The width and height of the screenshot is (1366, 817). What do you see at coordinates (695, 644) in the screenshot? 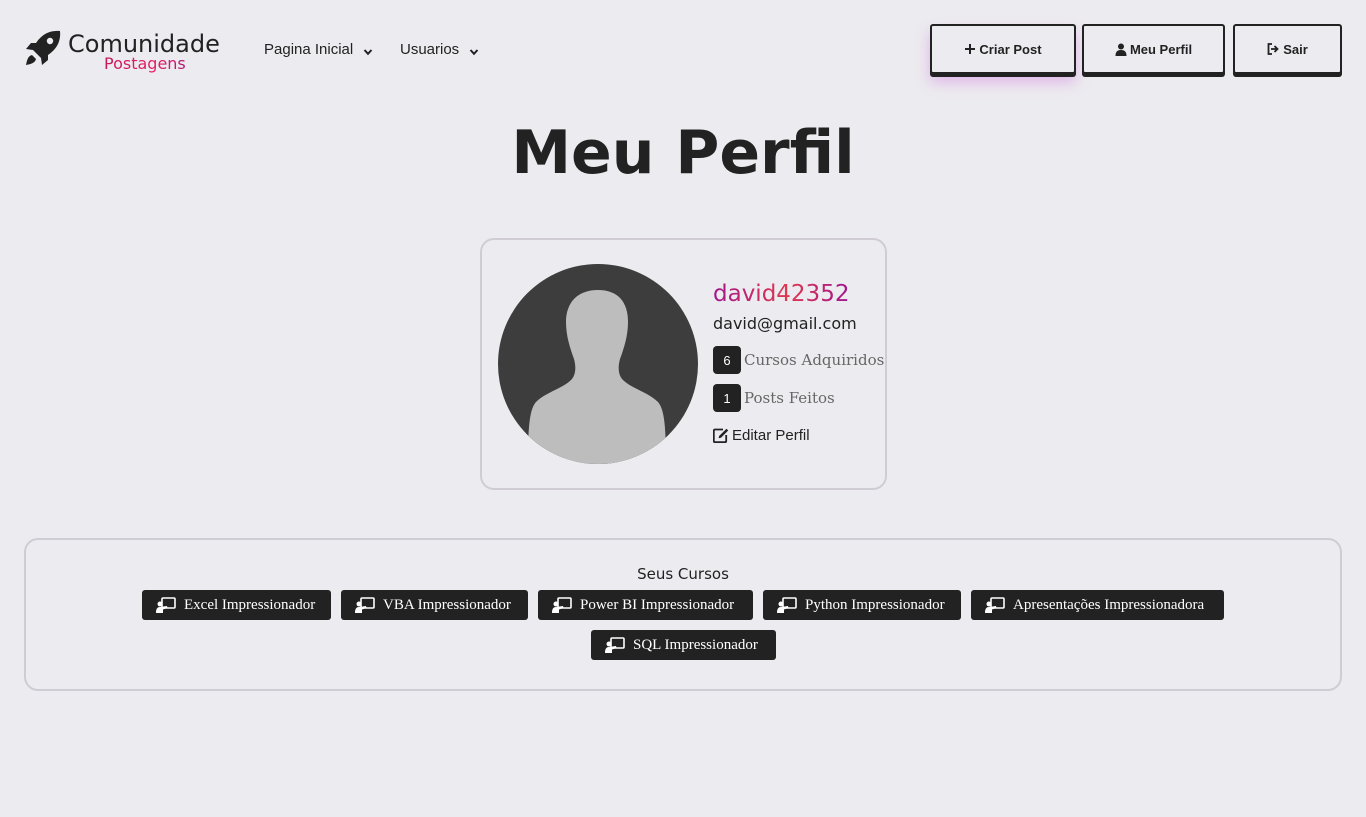
I see `course-label: SQL Impressionador` at bounding box center [695, 644].